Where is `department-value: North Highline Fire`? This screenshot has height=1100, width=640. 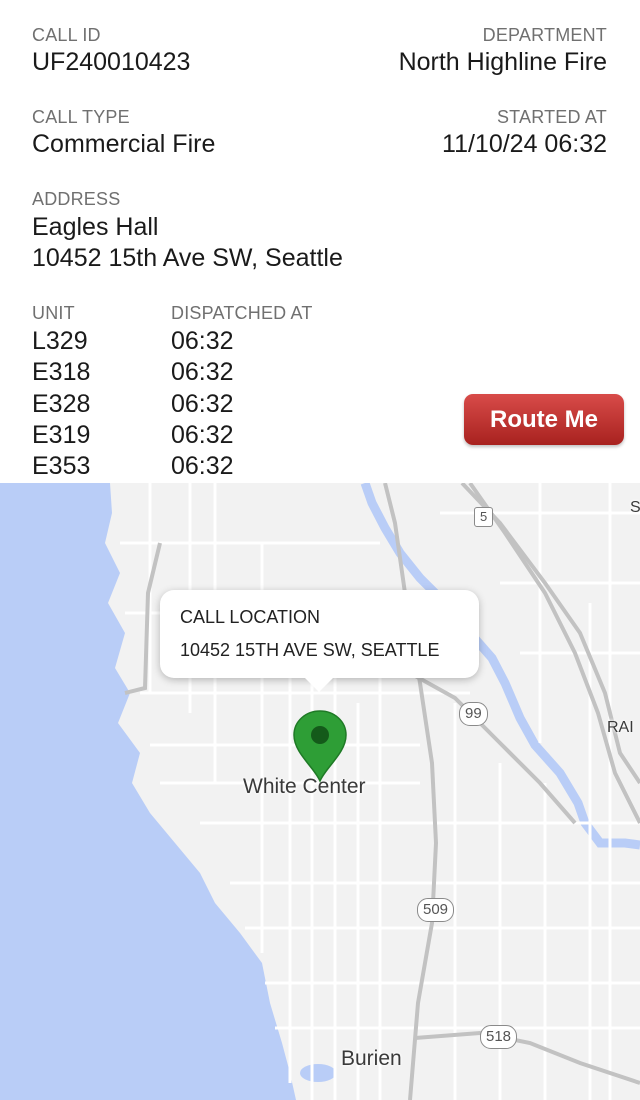
department-value: North Highline Fire is located at coordinates (502, 62).